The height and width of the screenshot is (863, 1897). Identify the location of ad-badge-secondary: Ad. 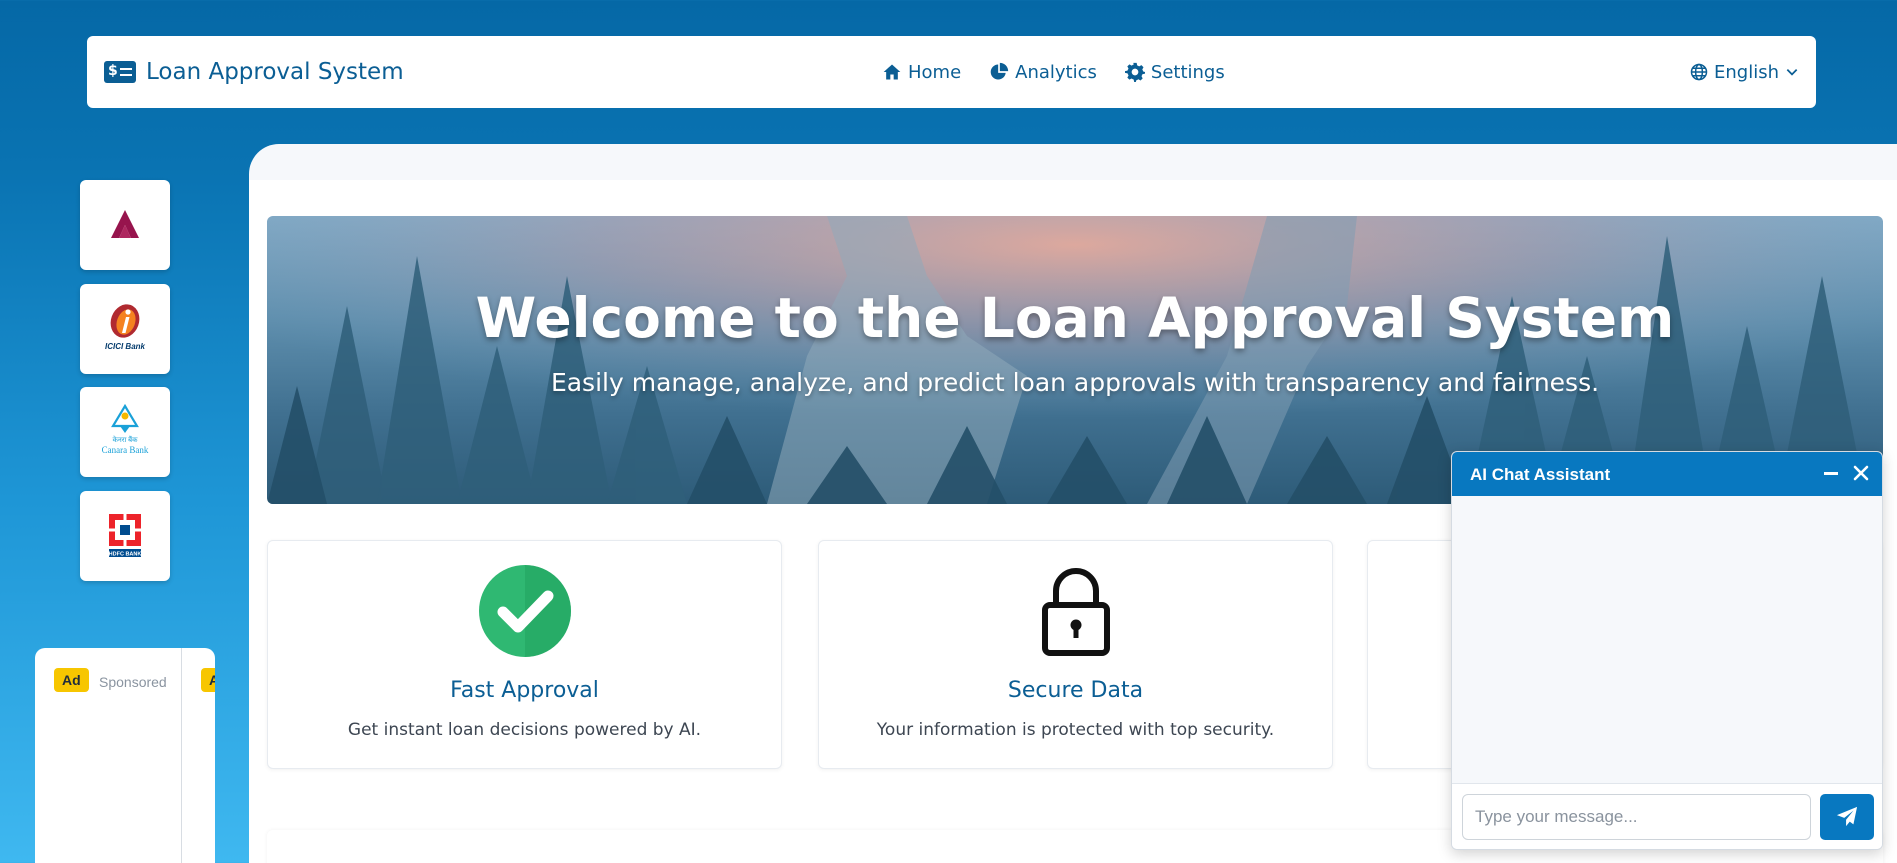
(208, 680).